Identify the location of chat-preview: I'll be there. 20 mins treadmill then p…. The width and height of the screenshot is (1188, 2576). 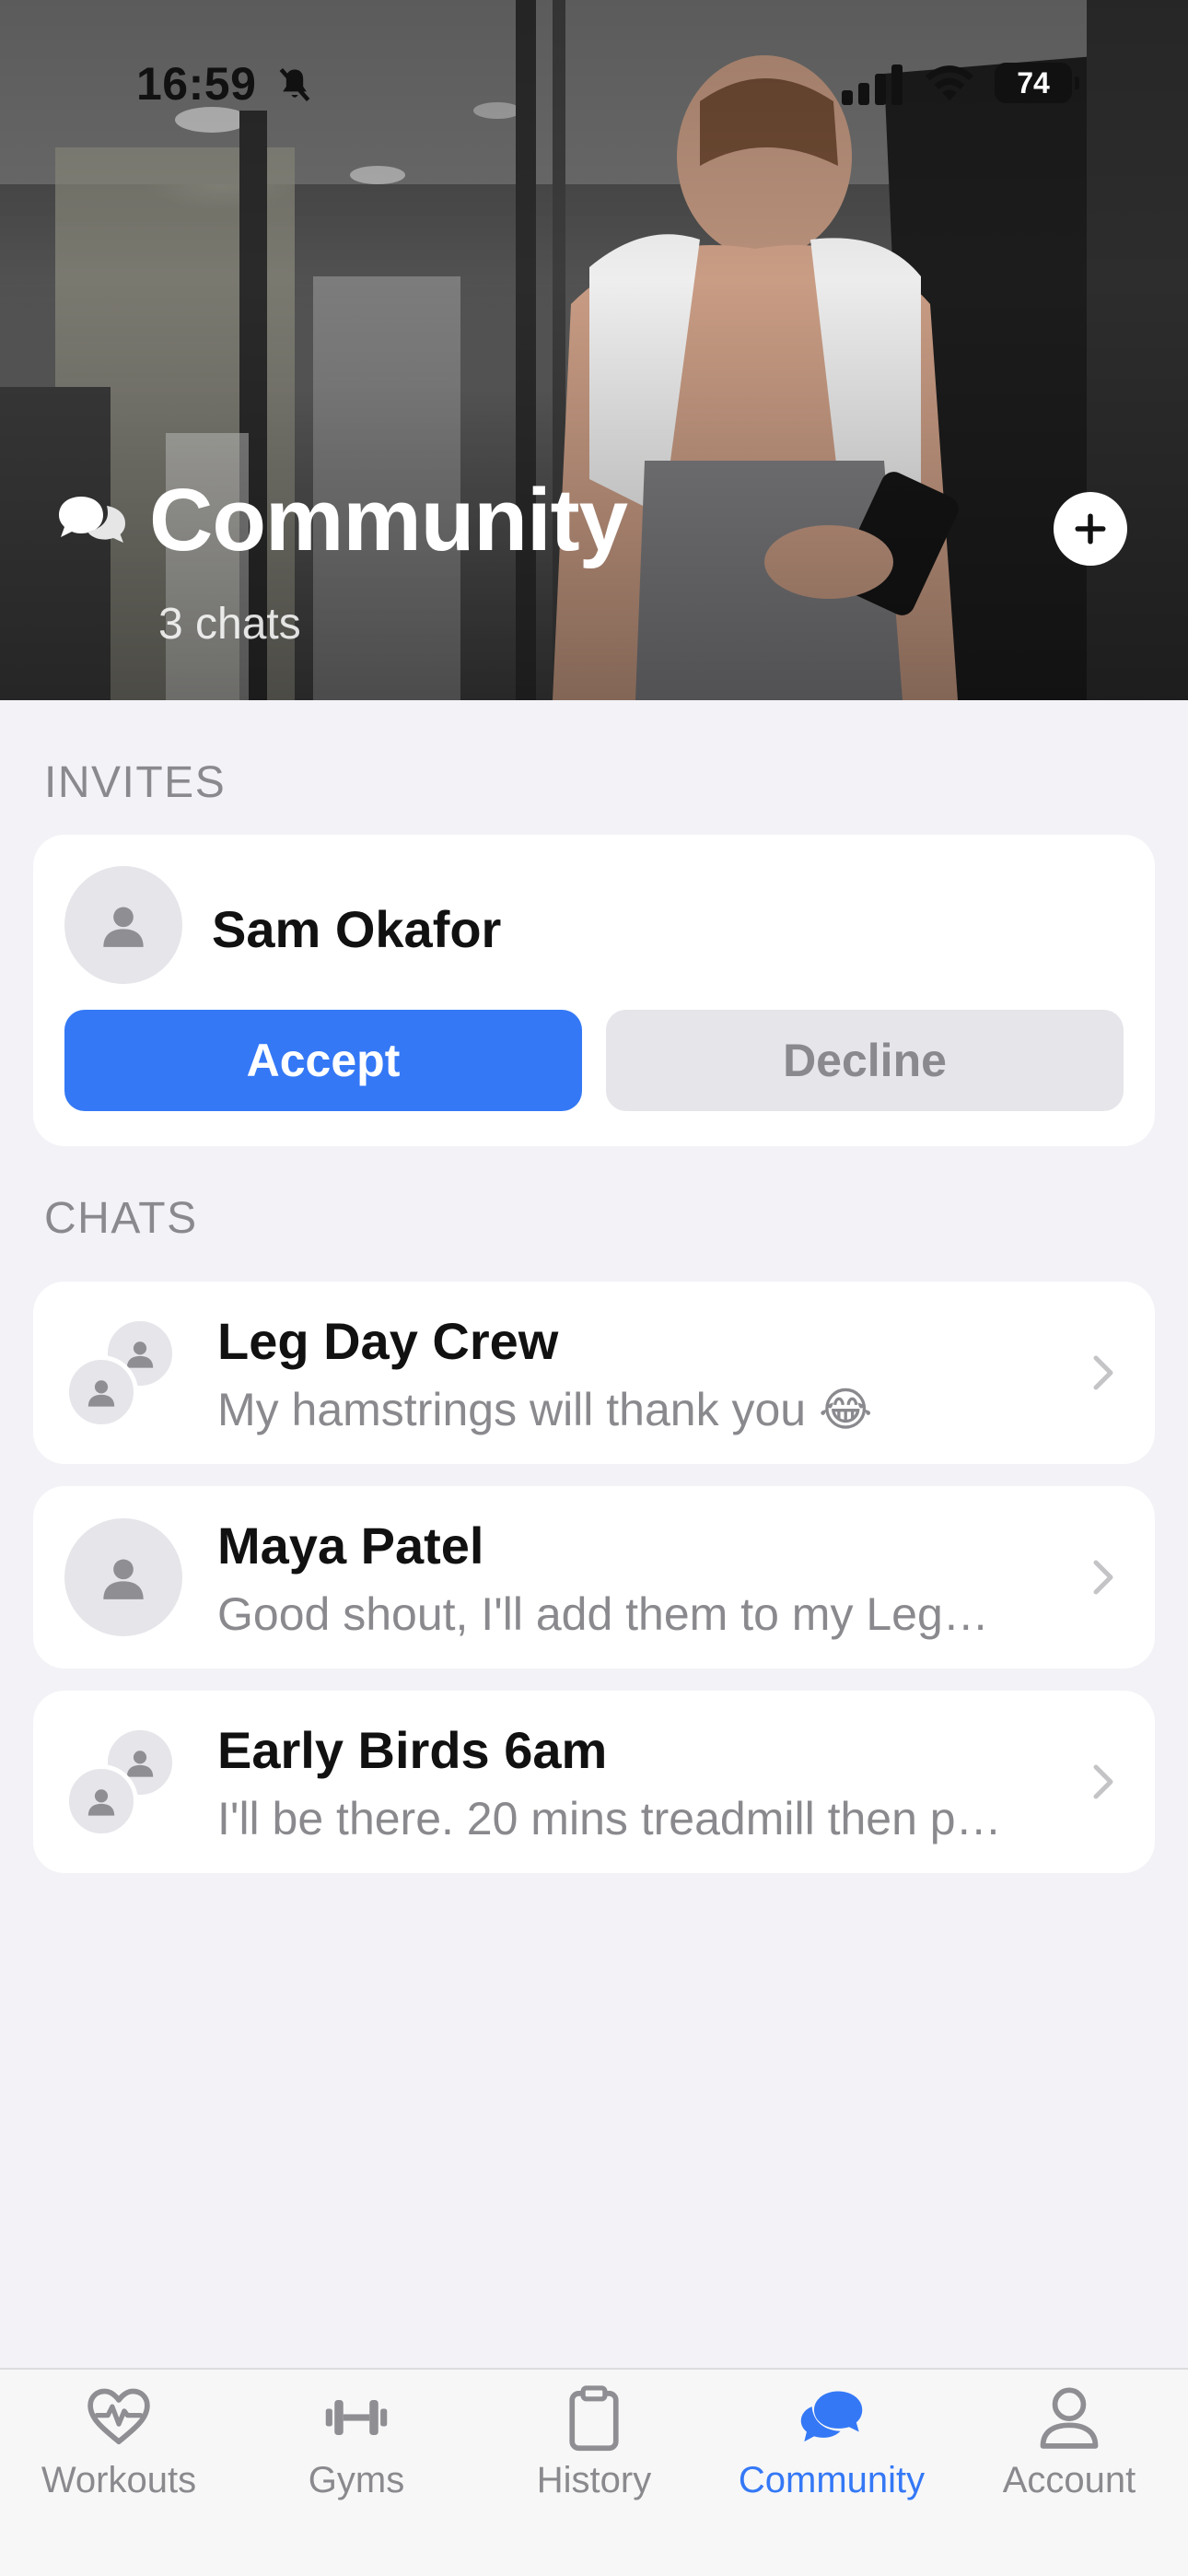
(609, 1818).